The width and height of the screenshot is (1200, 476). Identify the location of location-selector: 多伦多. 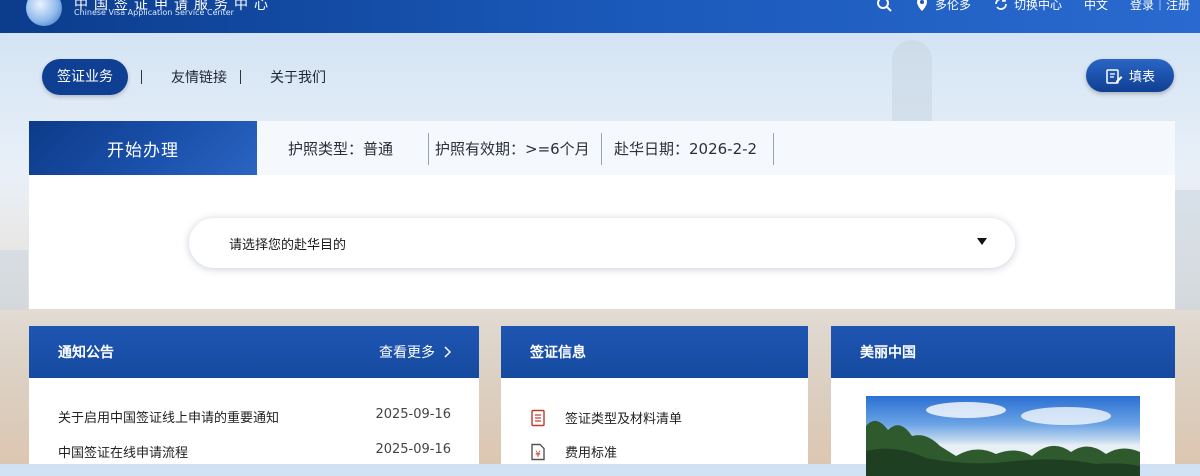
(942, 6).